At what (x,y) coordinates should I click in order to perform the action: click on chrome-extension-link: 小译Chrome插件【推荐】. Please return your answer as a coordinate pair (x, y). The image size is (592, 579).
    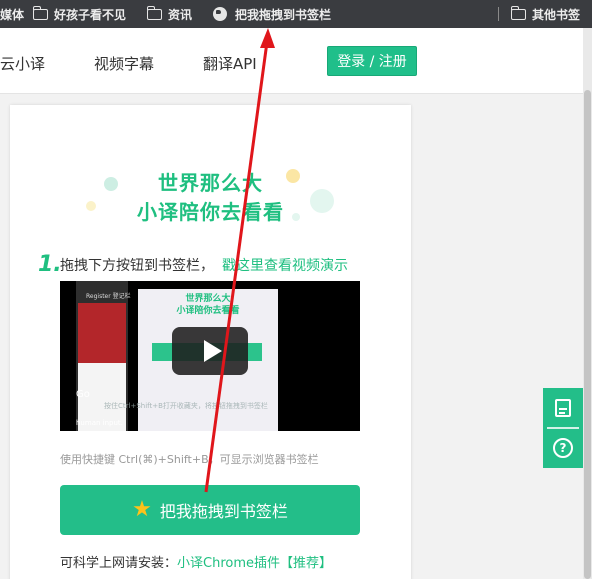
    Looking at the image, I should click on (254, 563).